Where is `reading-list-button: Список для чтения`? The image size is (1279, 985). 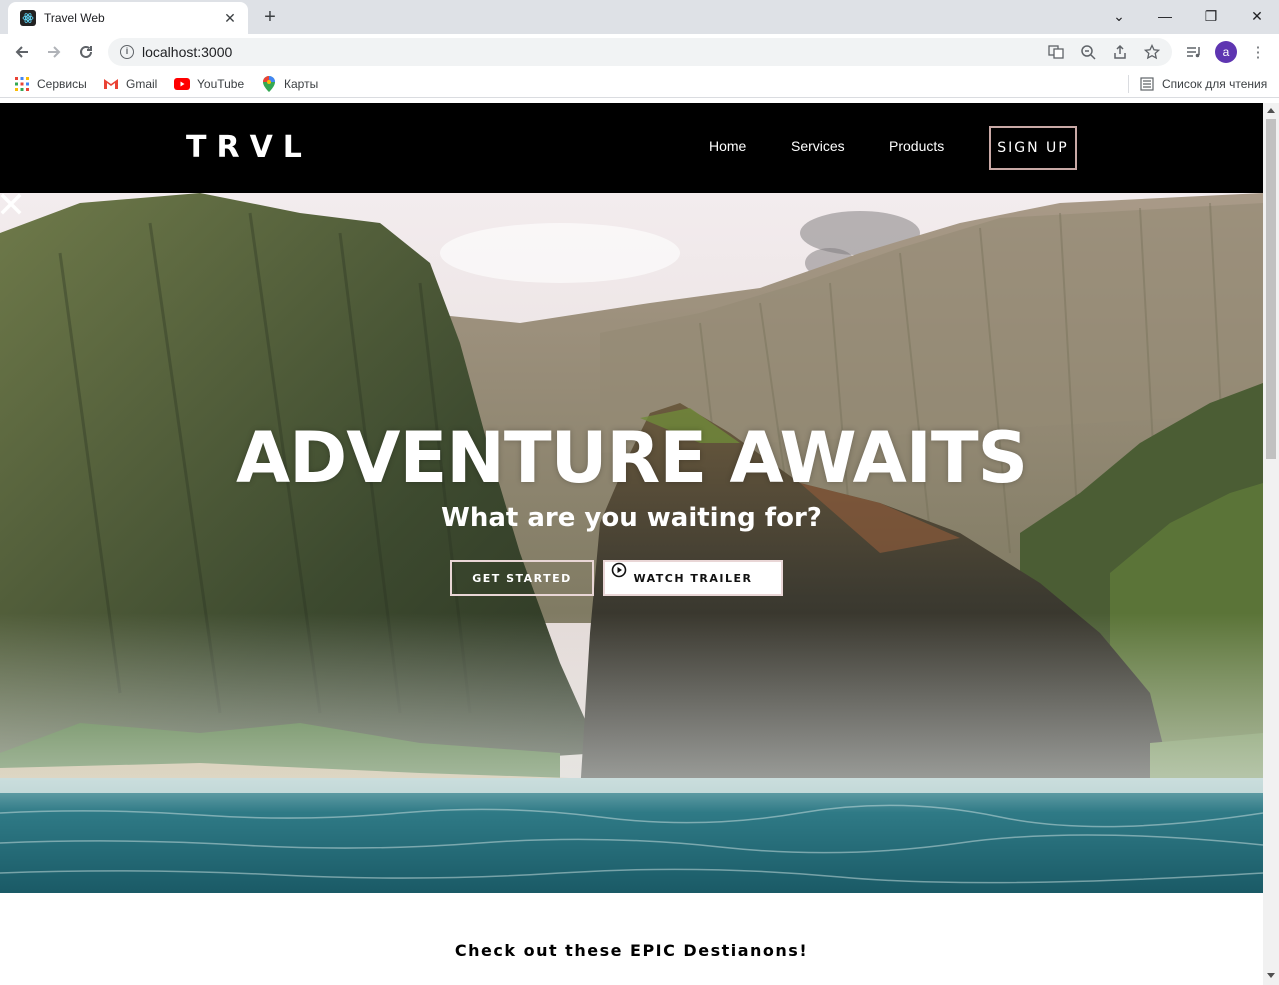 reading-list-button: Список для чтения is located at coordinates (1197, 84).